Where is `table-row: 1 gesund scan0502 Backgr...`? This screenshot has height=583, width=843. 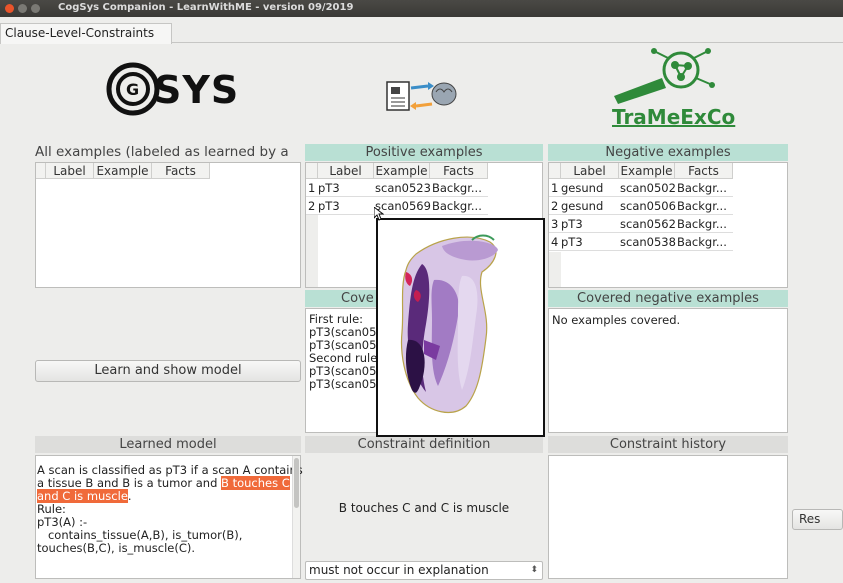 table-row: 1 gesund scan0502 Backgr... is located at coordinates (641, 188).